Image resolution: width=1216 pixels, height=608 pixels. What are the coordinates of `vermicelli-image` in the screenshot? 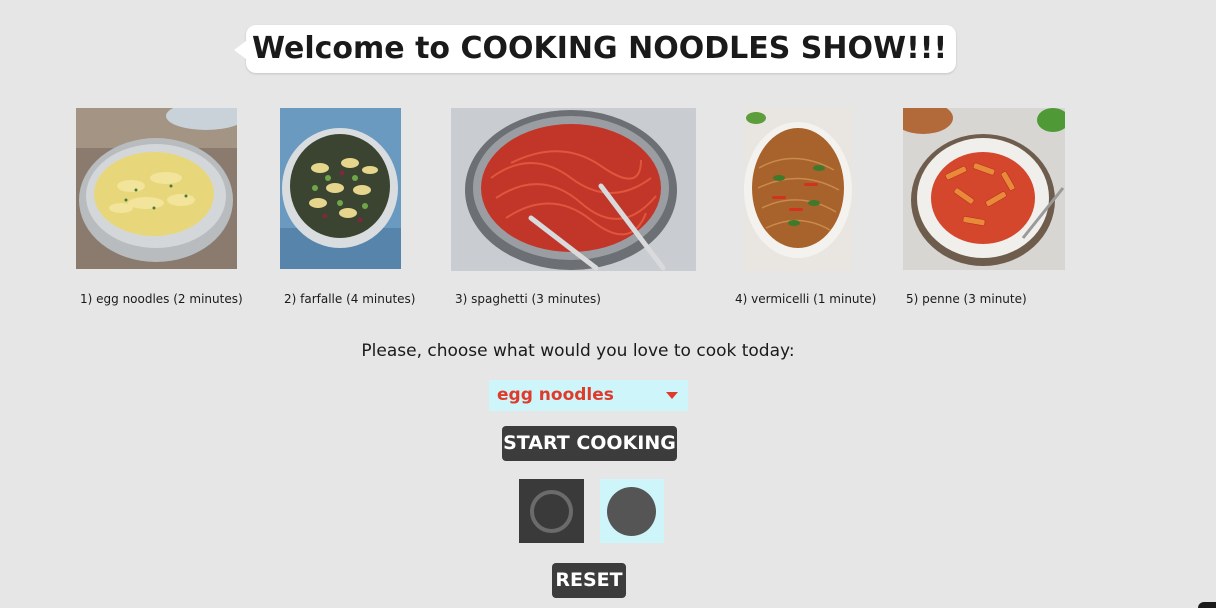 It's located at (798, 189).